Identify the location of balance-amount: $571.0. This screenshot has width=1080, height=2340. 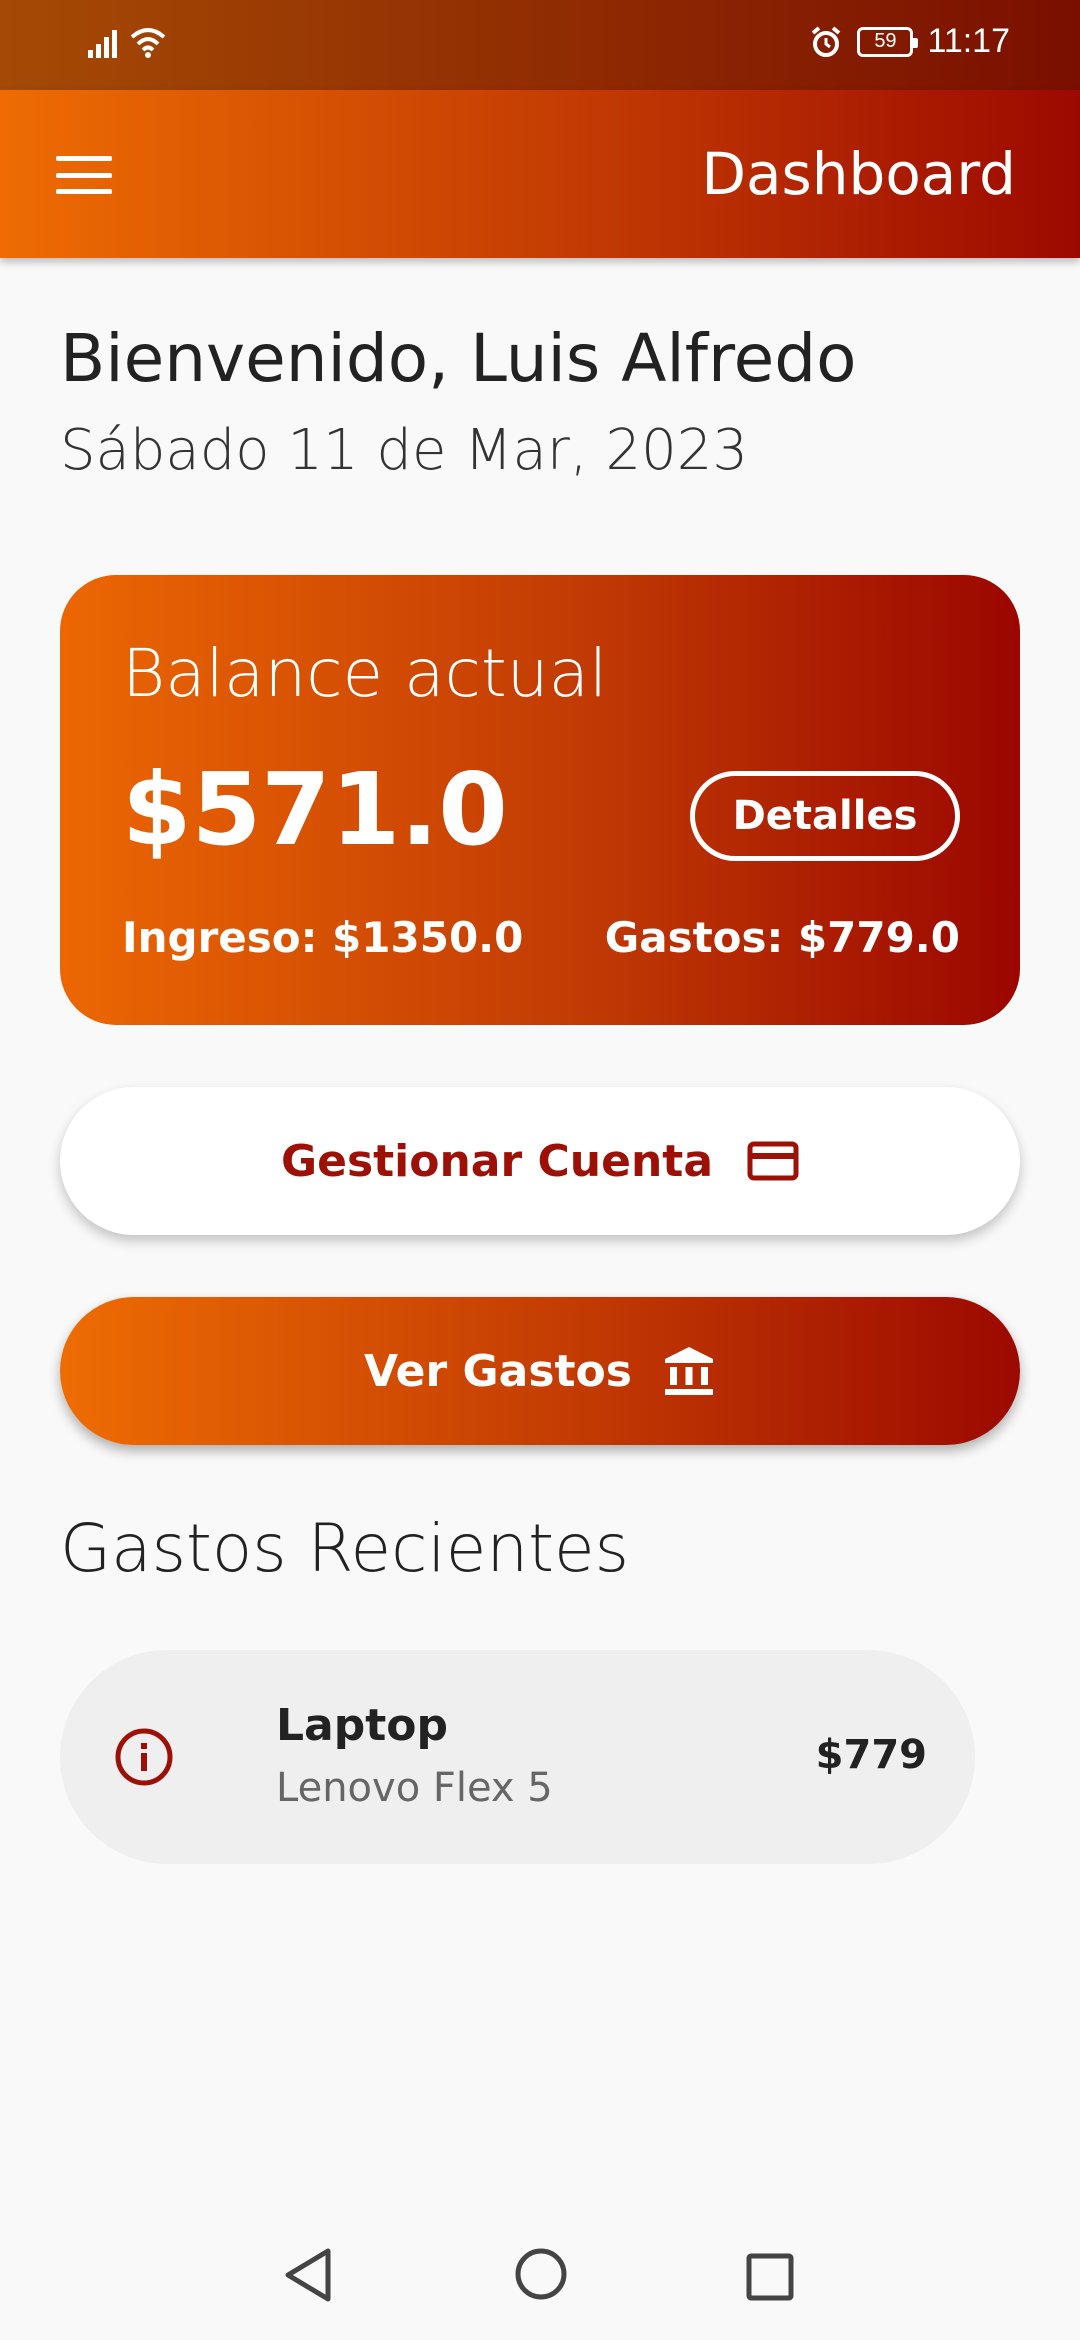
(315, 809).